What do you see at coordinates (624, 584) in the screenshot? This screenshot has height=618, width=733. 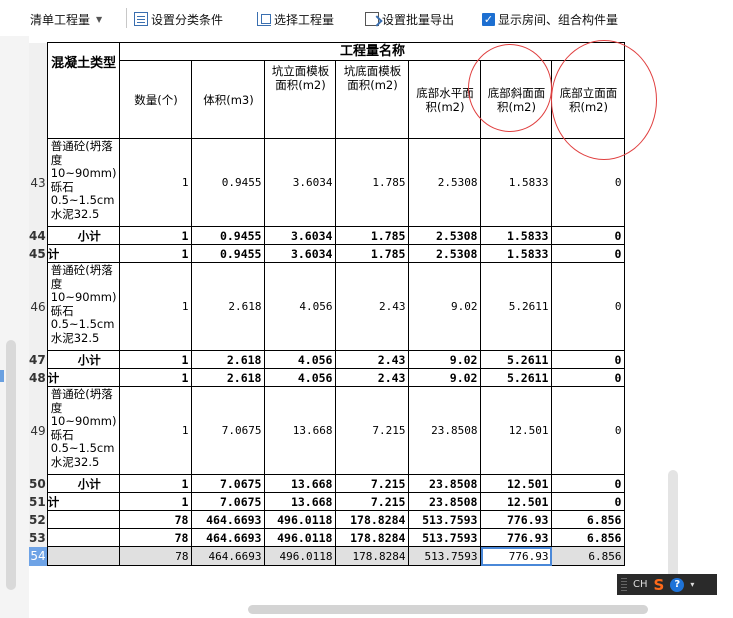 I see `grip-icon` at bounding box center [624, 584].